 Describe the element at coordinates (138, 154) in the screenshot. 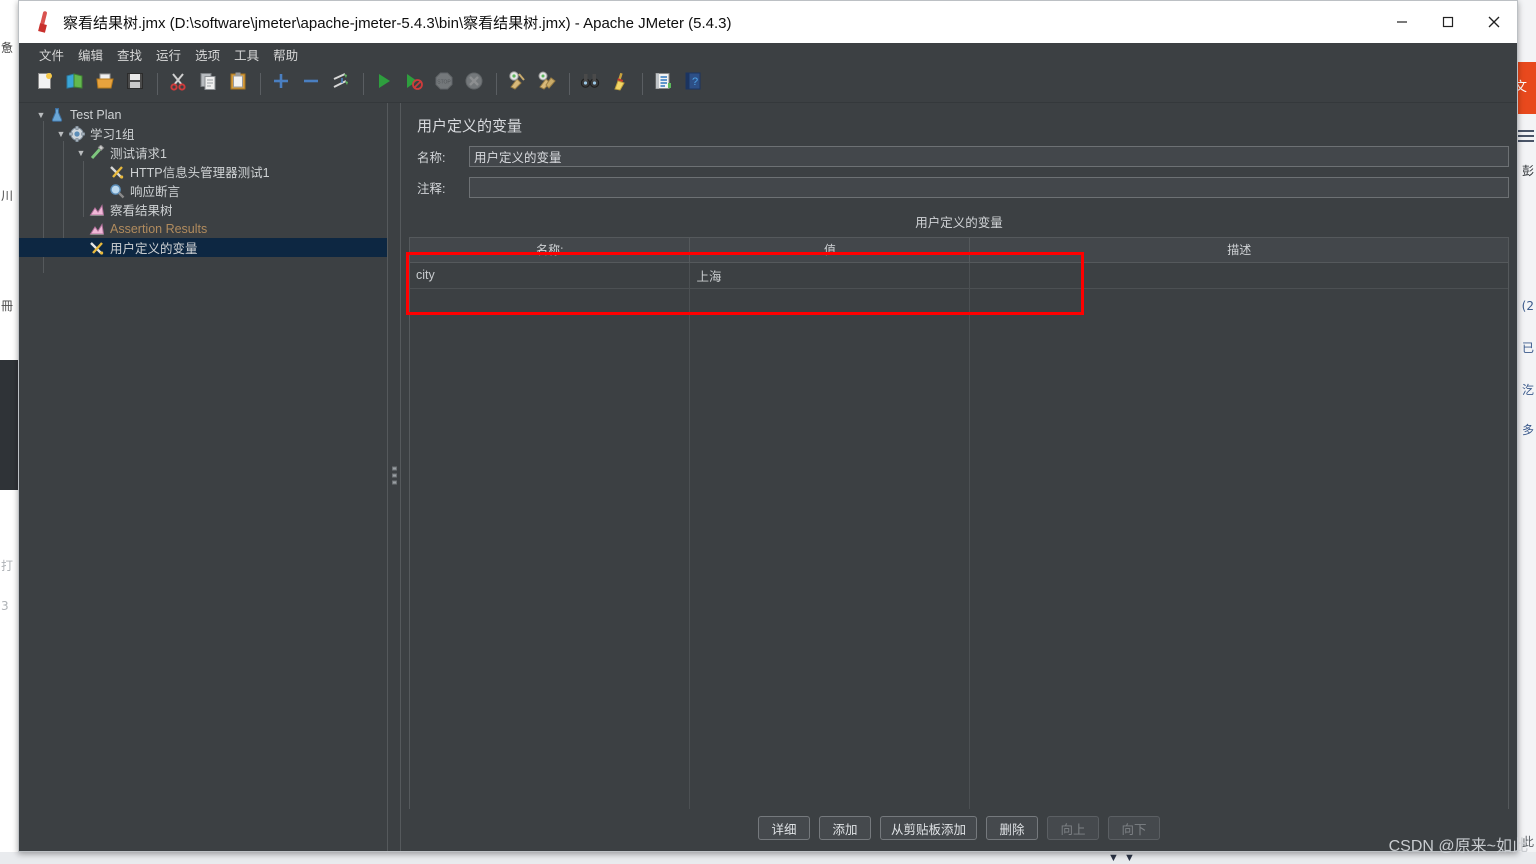

I see `tree-label-http-request: 测试请求1` at that location.